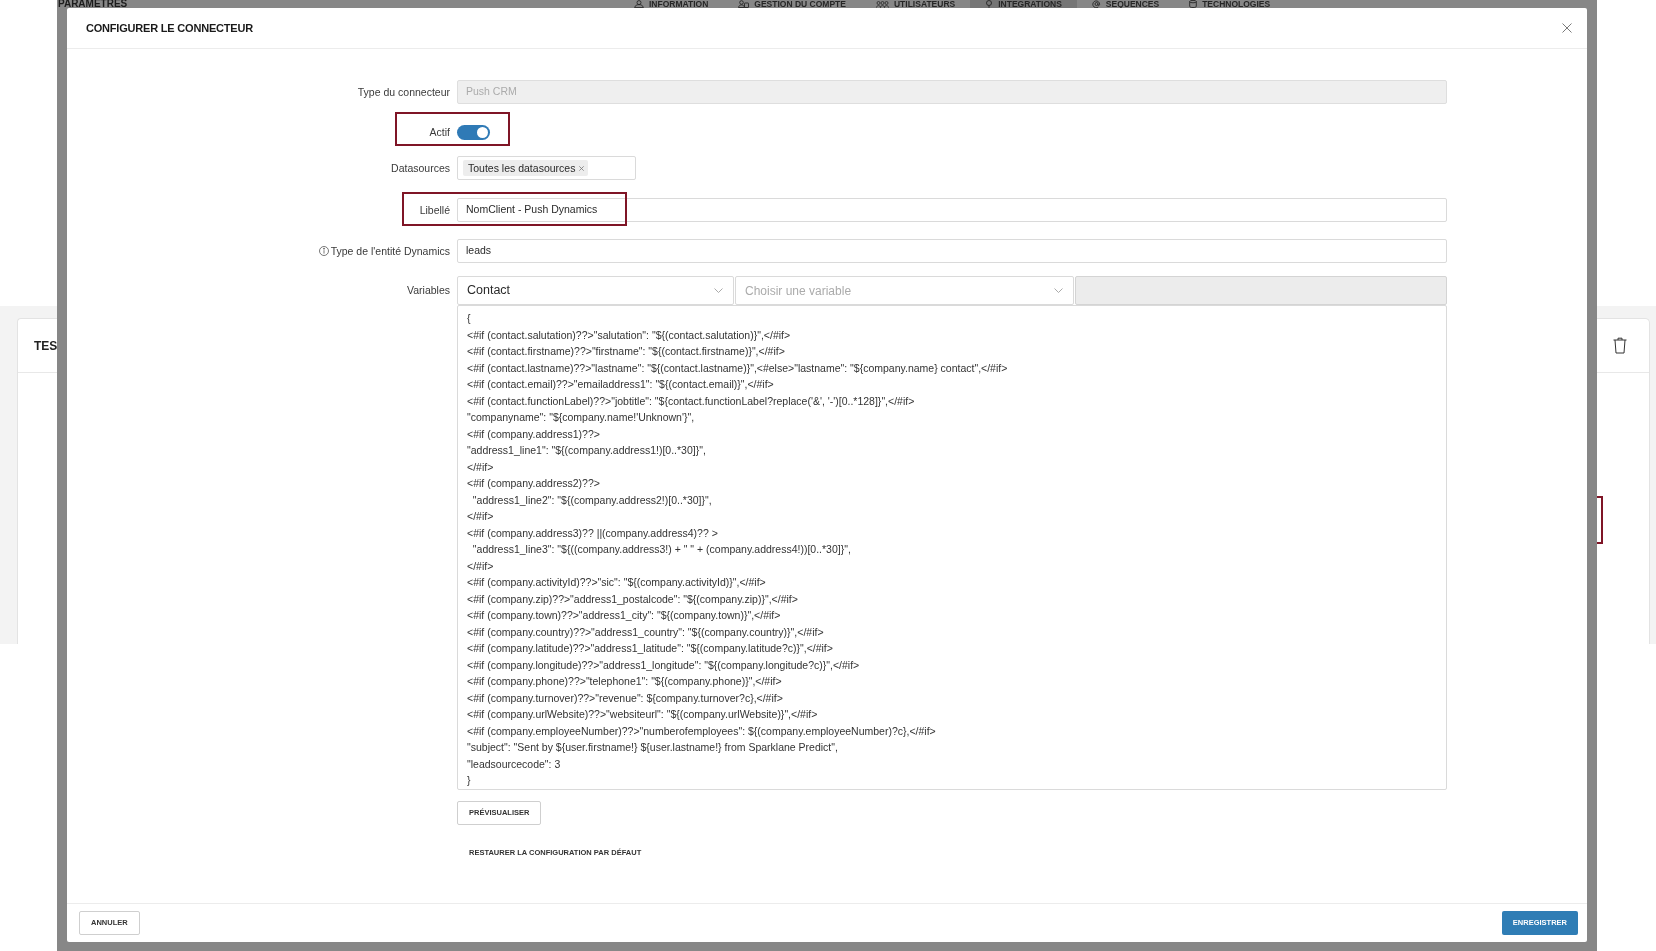 Image resolution: width=1656 pixels, height=951 pixels. Describe the element at coordinates (1230, 4) in the screenshot. I see `tab: TECHNOLOGIES` at that location.